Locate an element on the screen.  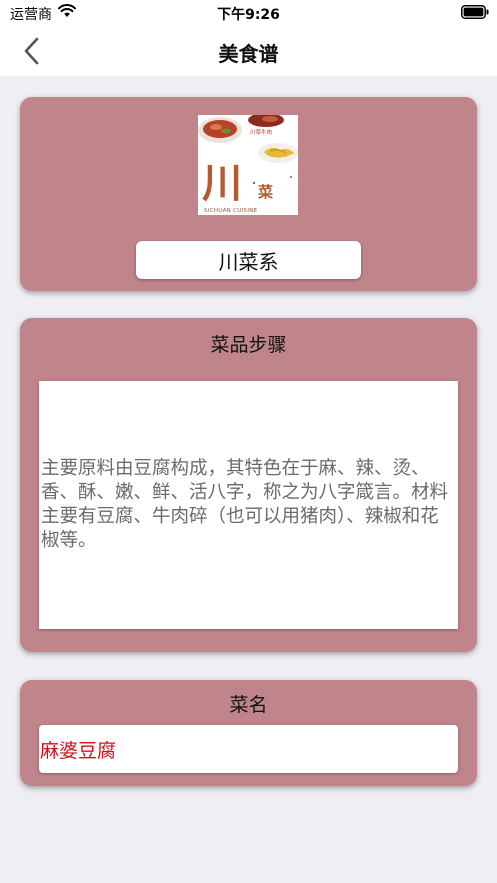
dish-name-value: 麻婆豆腐 is located at coordinates (78, 750).